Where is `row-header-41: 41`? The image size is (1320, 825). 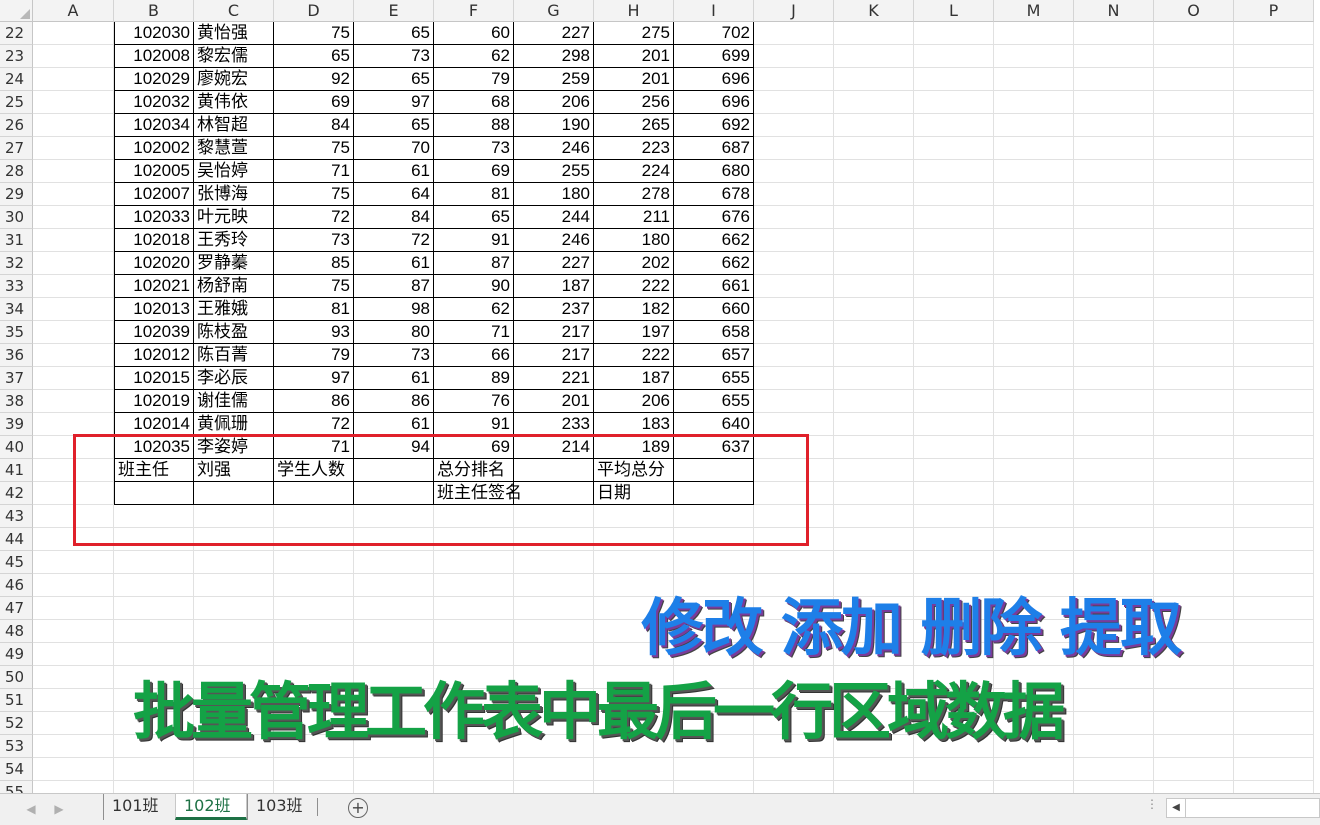
row-header-41: 41 is located at coordinates (16, 470).